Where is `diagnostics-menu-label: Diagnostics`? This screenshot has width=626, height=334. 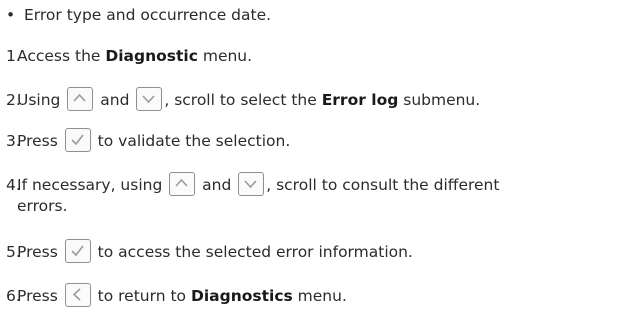 diagnostics-menu-label: Diagnostics is located at coordinates (241, 296).